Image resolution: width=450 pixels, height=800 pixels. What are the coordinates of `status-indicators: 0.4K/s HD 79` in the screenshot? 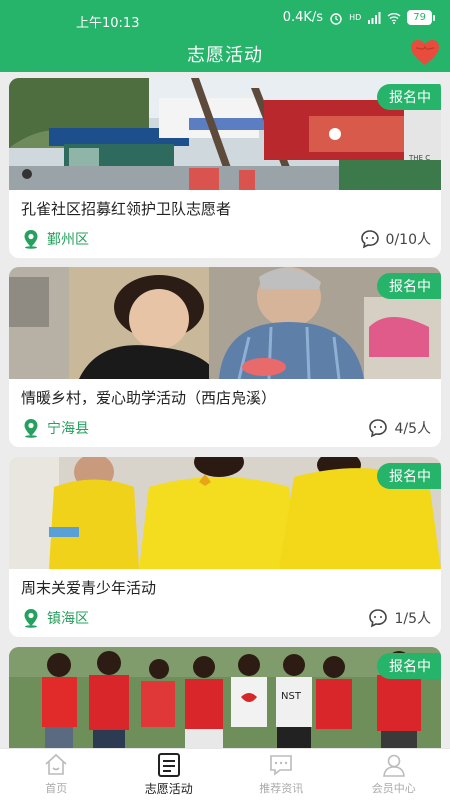 It's located at (358, 17).